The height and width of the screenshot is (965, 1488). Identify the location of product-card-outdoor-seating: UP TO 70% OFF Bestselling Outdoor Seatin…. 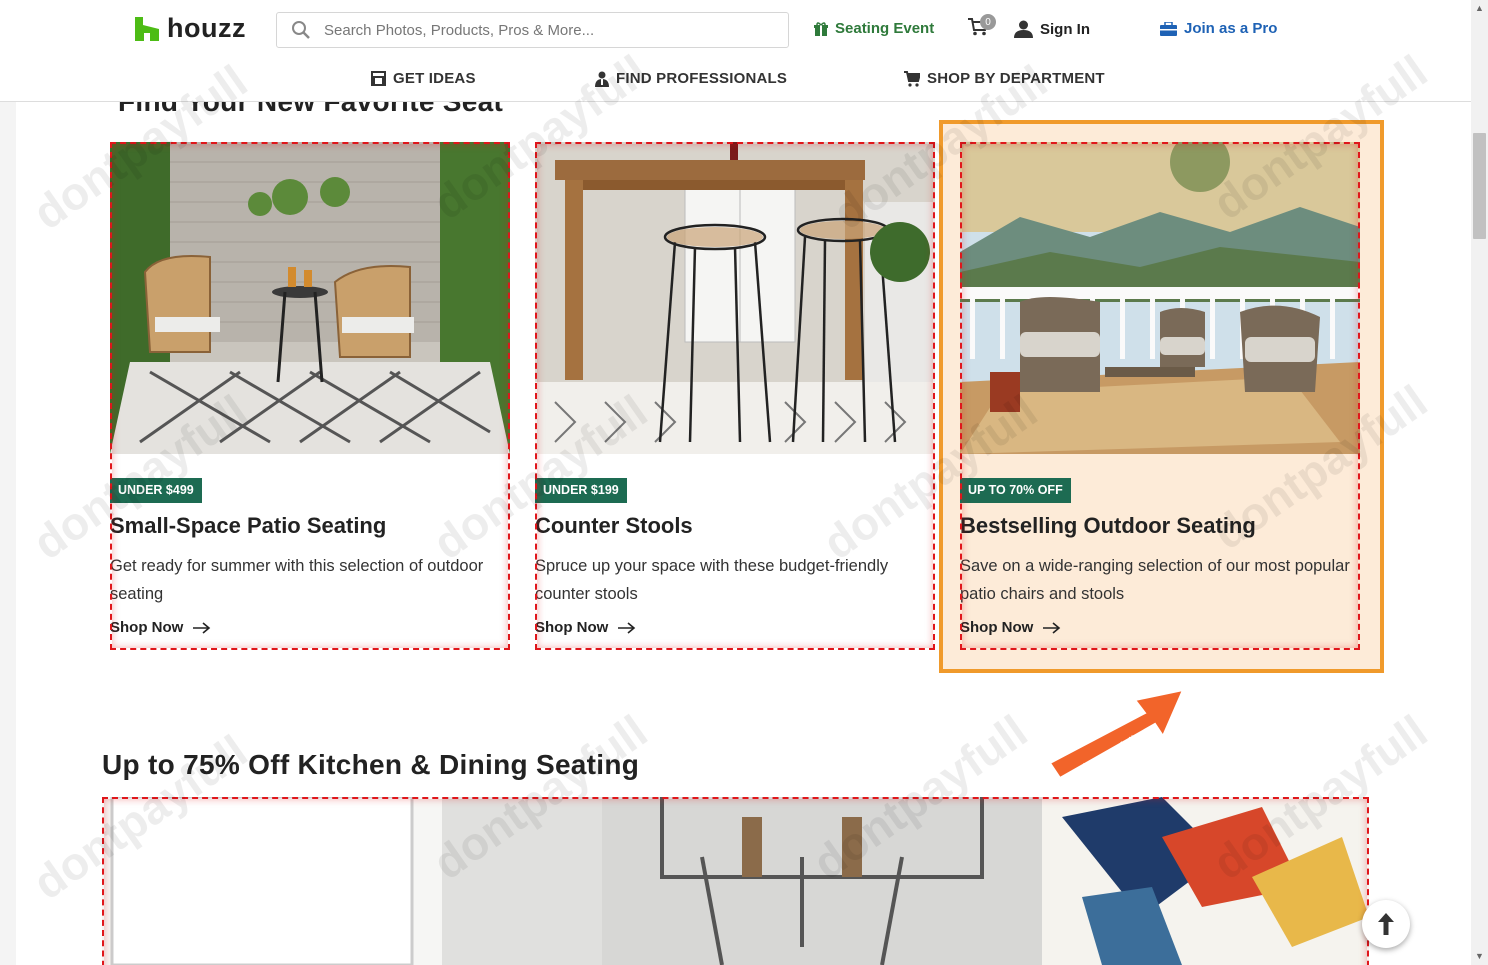
(1160, 396).